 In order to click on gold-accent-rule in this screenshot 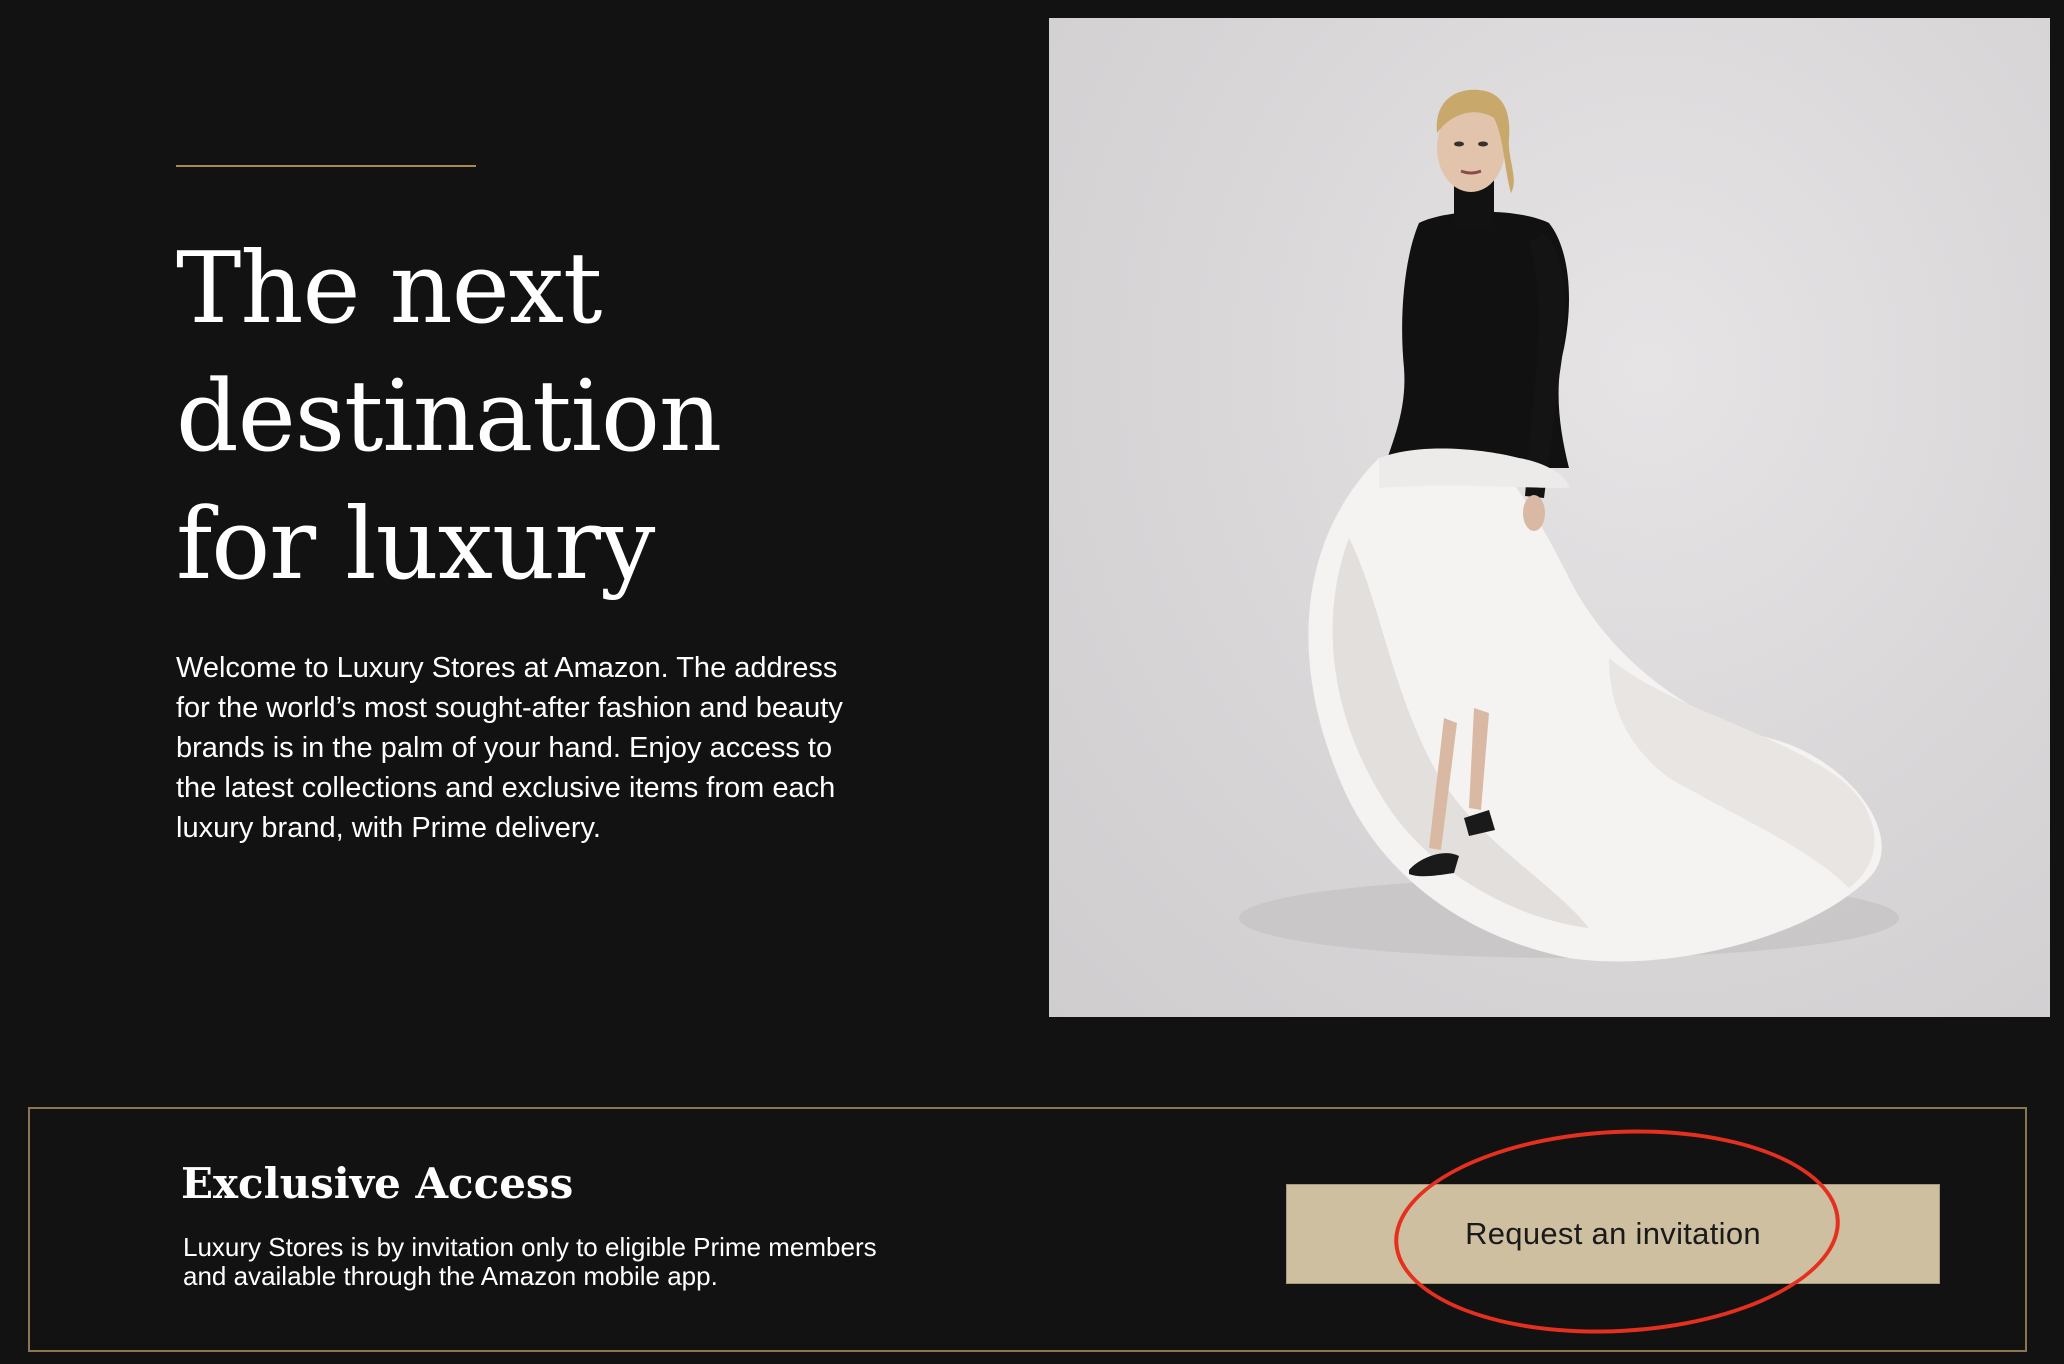, I will do `click(326, 166)`.